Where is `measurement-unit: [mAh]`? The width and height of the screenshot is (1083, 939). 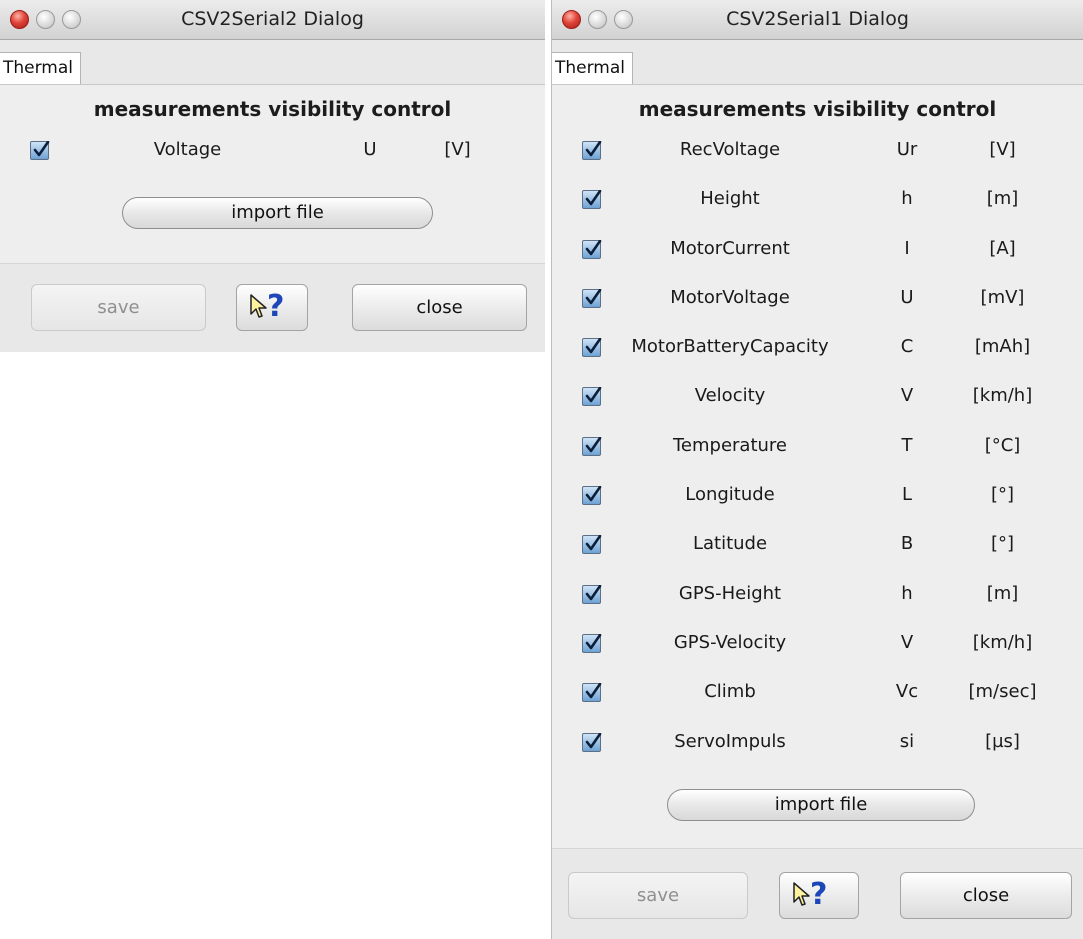 measurement-unit: [mAh] is located at coordinates (1002, 347).